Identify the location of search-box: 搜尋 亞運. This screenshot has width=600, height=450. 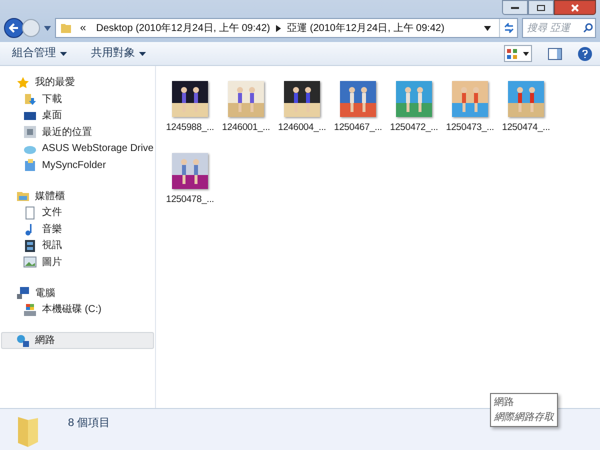
(559, 28).